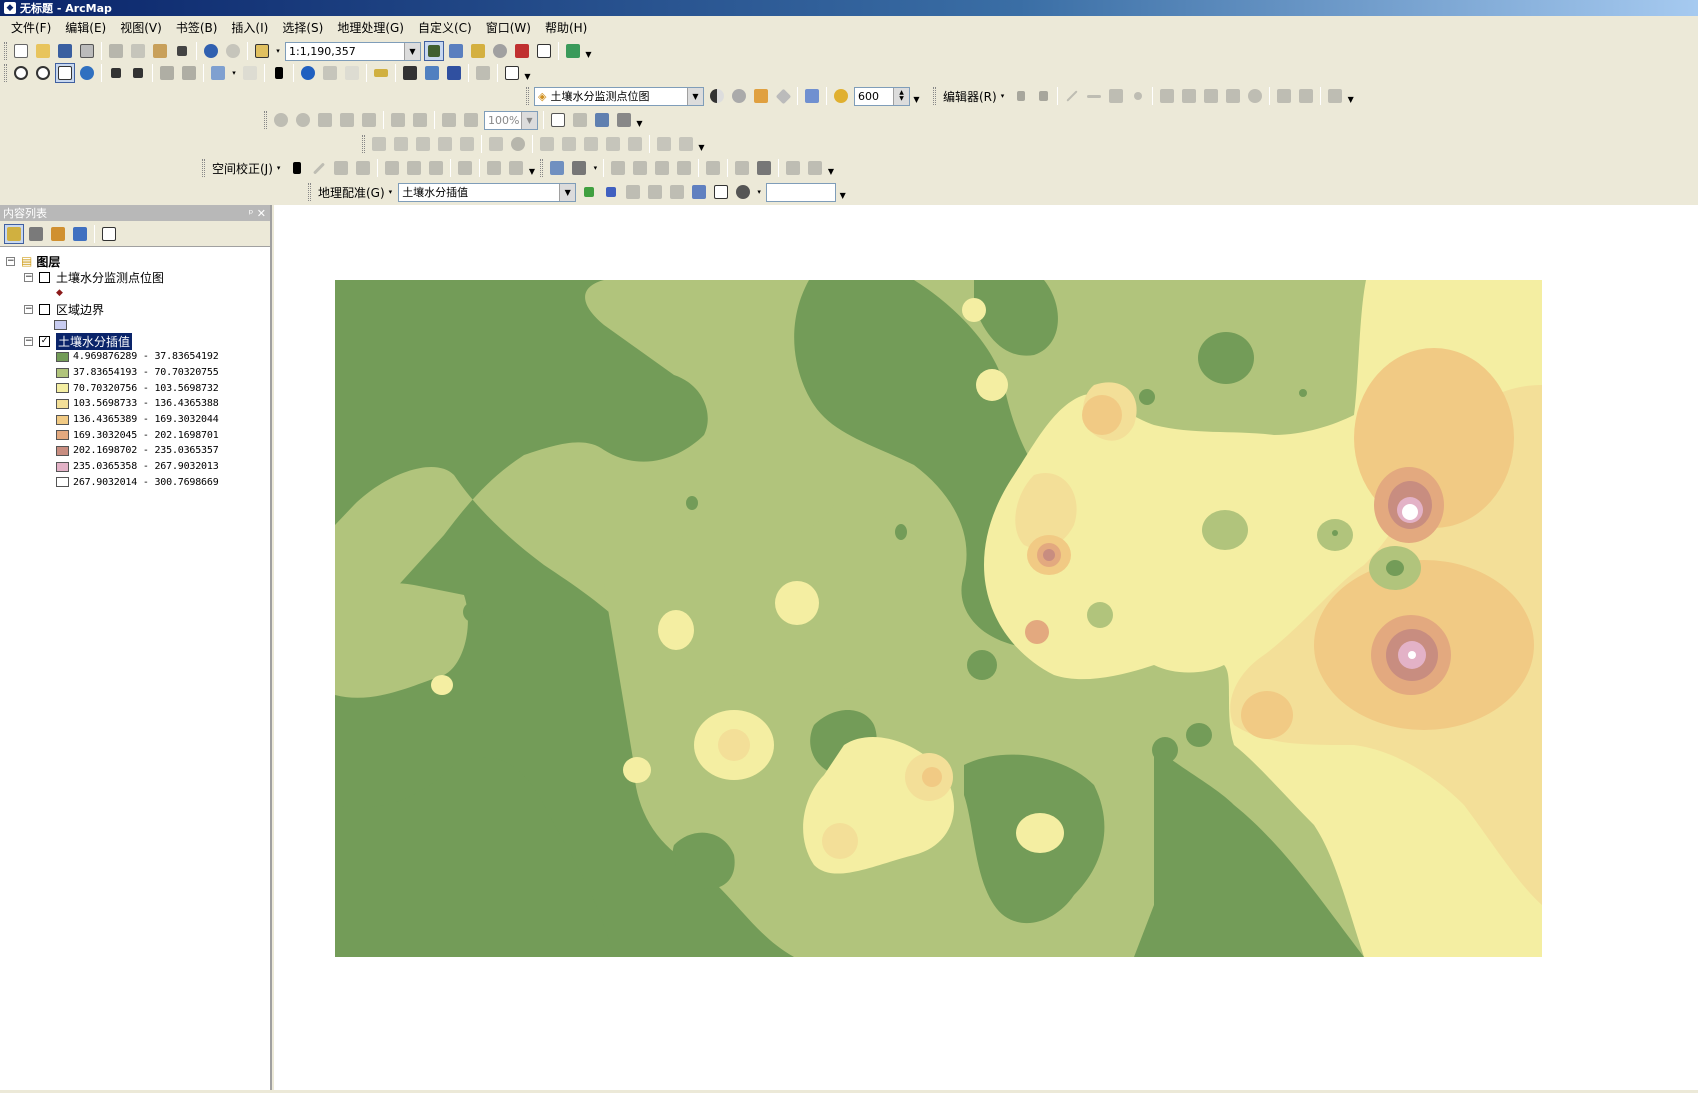 This screenshot has height=1093, width=1698. What do you see at coordinates (160, 51) in the screenshot?
I see `paste-icon` at bounding box center [160, 51].